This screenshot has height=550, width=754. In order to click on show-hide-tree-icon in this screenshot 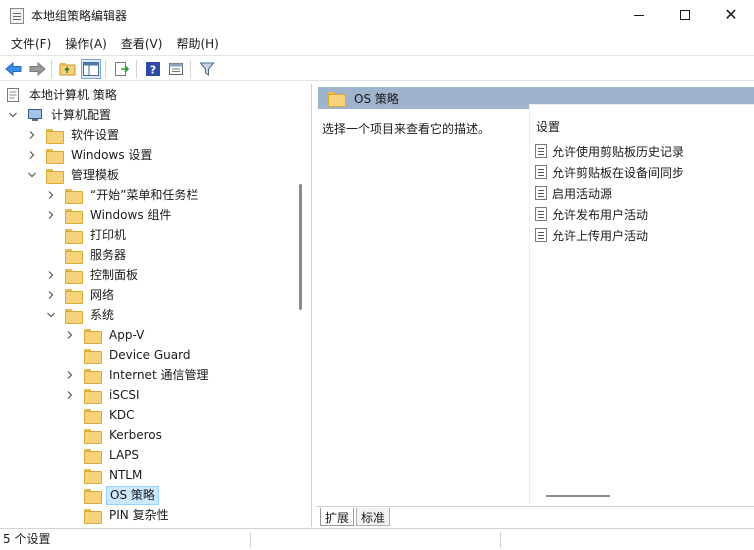, I will do `click(91, 69)`.